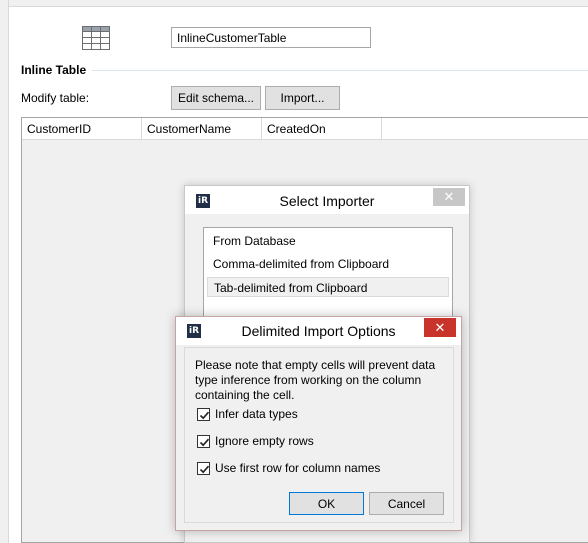 This screenshot has width=588, height=543. I want to click on list-item-comma-delimited: Comma-delimited from Clipboard, so click(328, 264).